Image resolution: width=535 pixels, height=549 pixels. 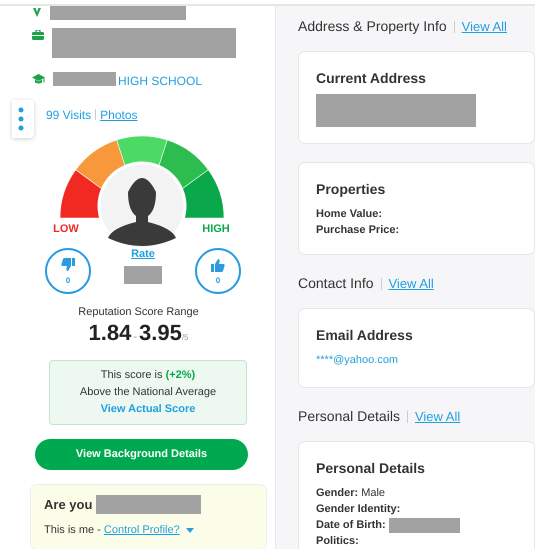 I want to click on claim-text: This is me -, so click(x=73, y=530).